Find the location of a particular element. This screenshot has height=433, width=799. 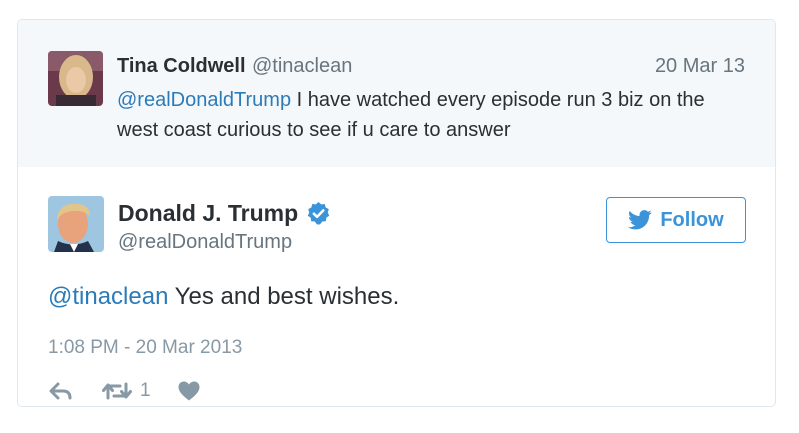

parent-author-name: Tina Coldwell is located at coordinates (181, 66).